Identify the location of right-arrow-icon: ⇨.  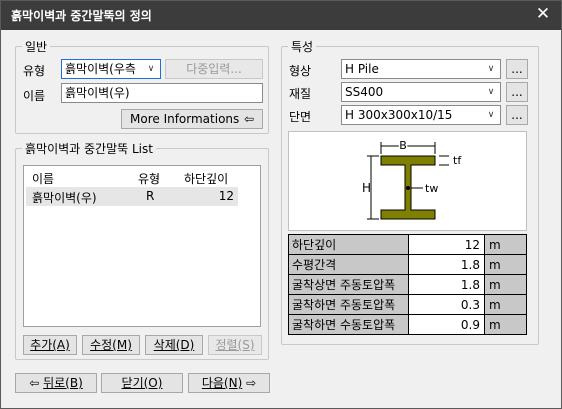
(249, 383).